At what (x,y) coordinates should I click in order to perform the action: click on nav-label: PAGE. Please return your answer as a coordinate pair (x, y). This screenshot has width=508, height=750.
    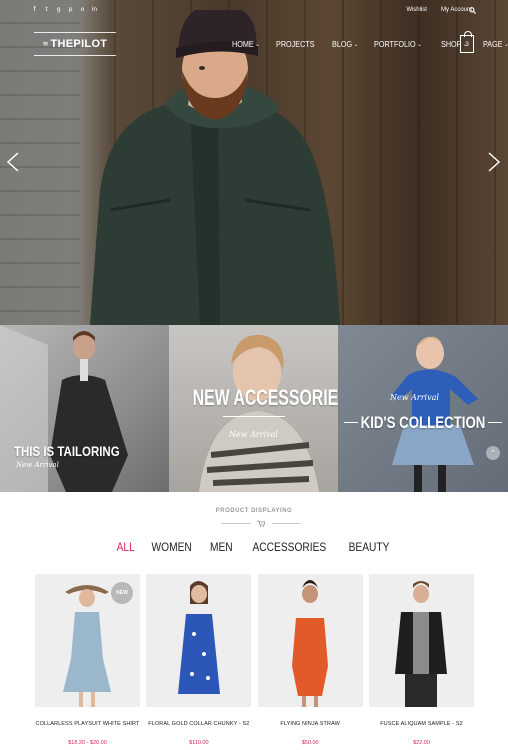
    Looking at the image, I should click on (492, 44).